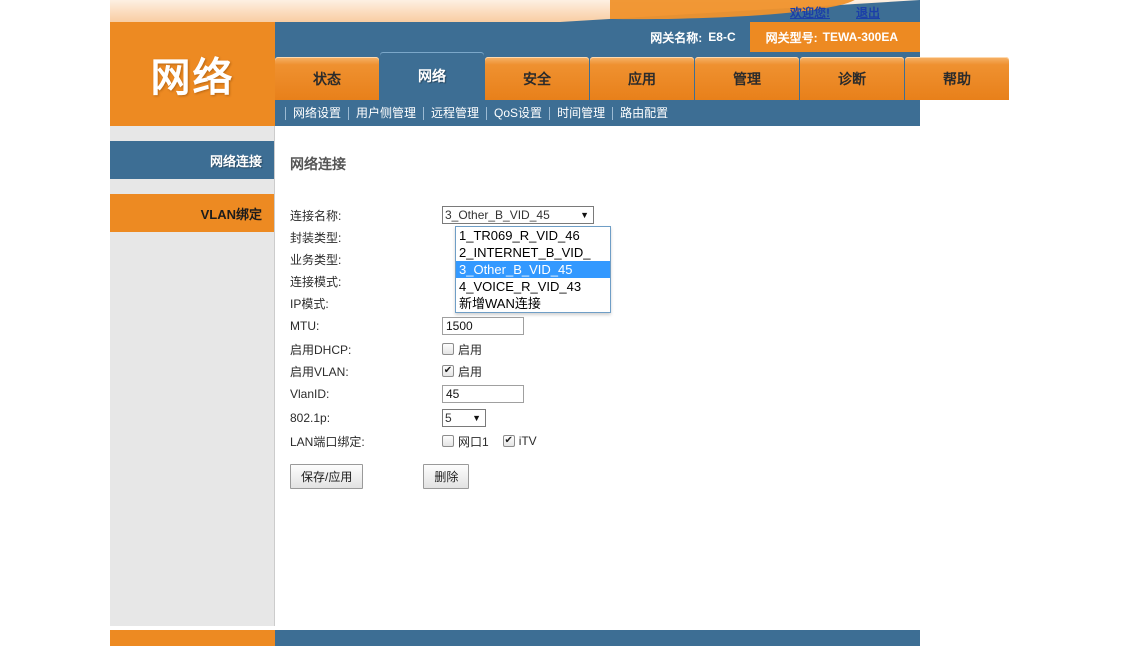 The height and width of the screenshot is (646, 1125). What do you see at coordinates (855, 12) in the screenshot?
I see `welcome-bar: 欢迎您! 退出` at bounding box center [855, 12].